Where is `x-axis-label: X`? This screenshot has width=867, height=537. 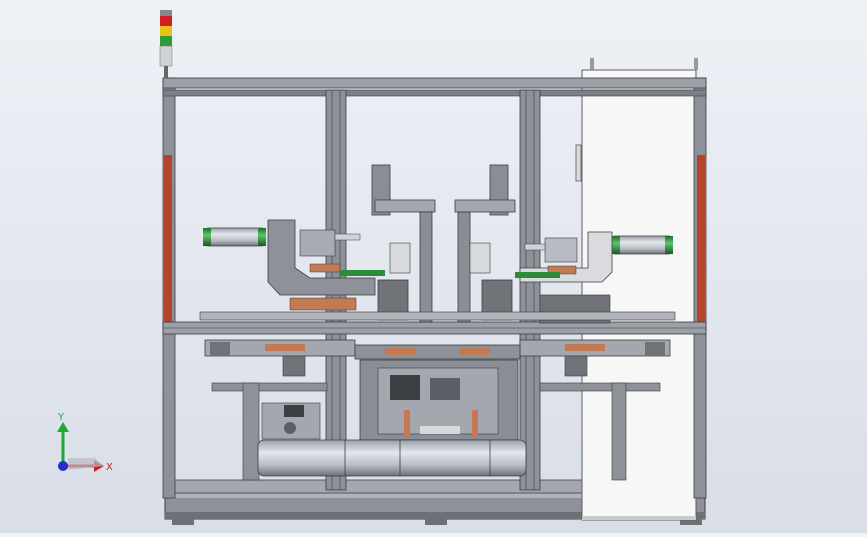
x-axis-label: X is located at coordinates (109, 467).